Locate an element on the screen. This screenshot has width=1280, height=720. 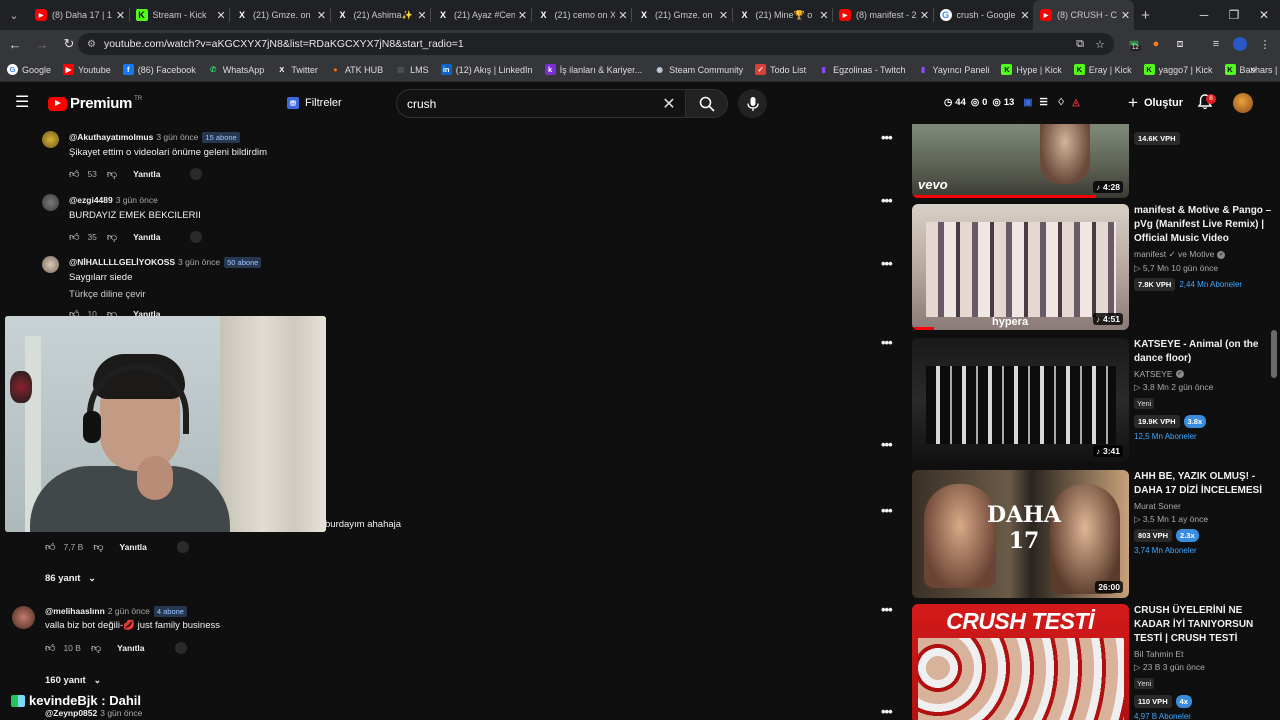
create-button: + Oluştur is located at coordinates (1155, 103).